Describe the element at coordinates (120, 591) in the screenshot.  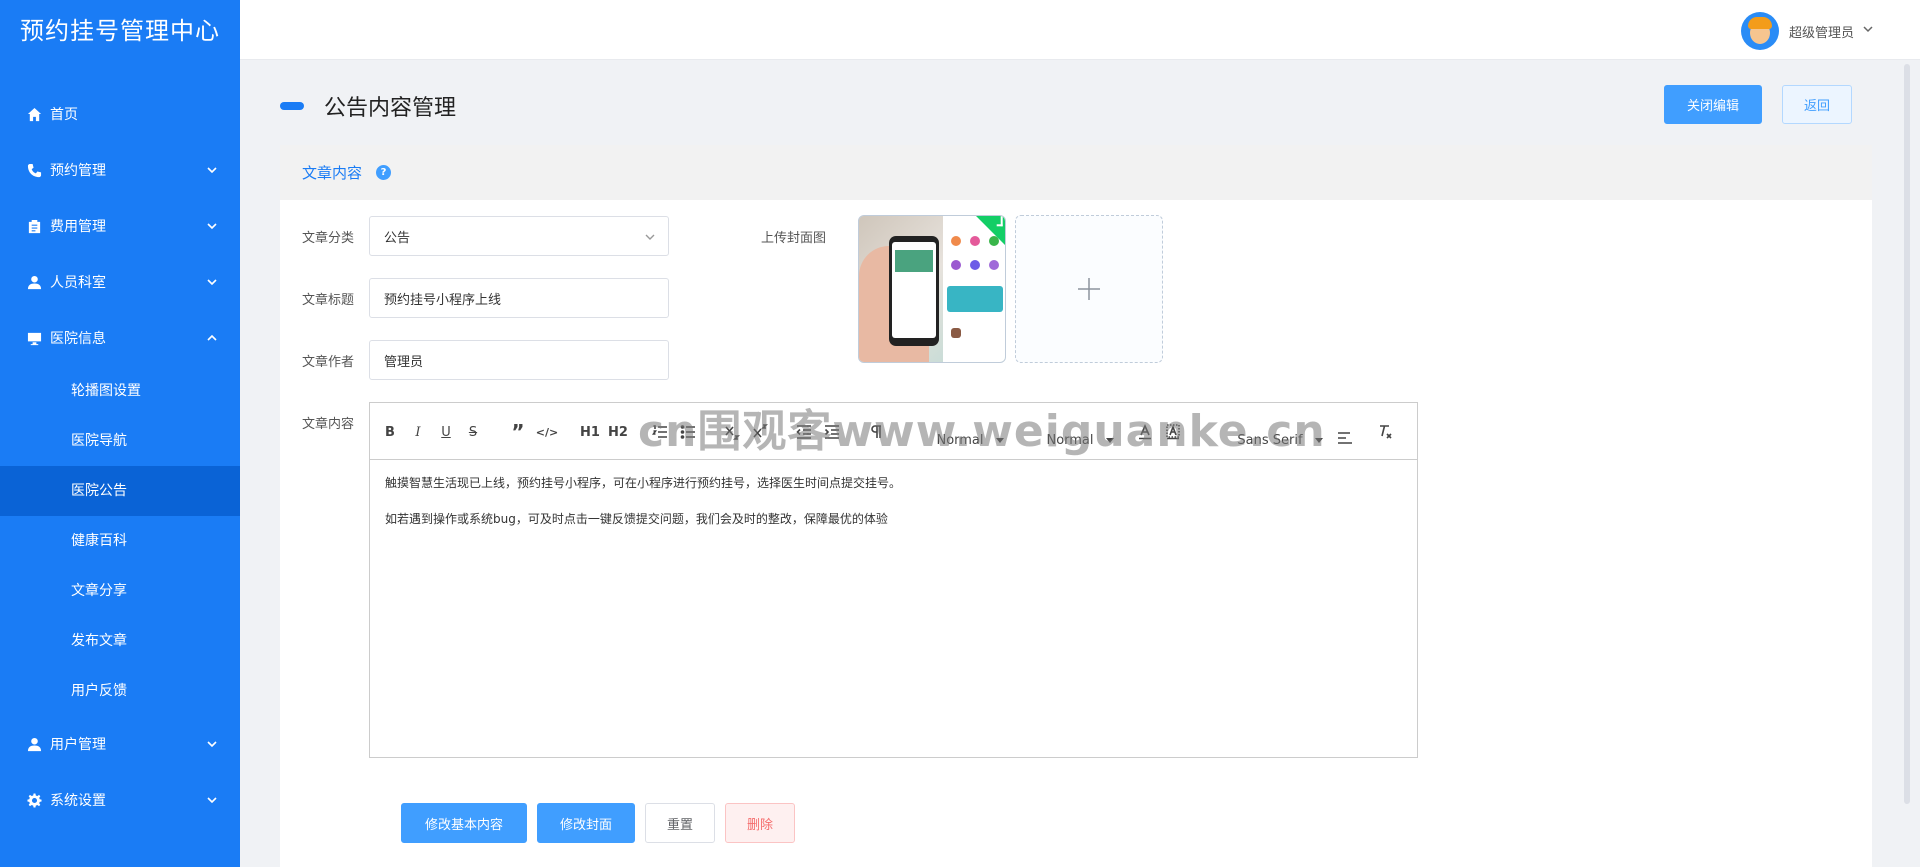
I see `sidebar-item-article-share: 文章分享` at that location.